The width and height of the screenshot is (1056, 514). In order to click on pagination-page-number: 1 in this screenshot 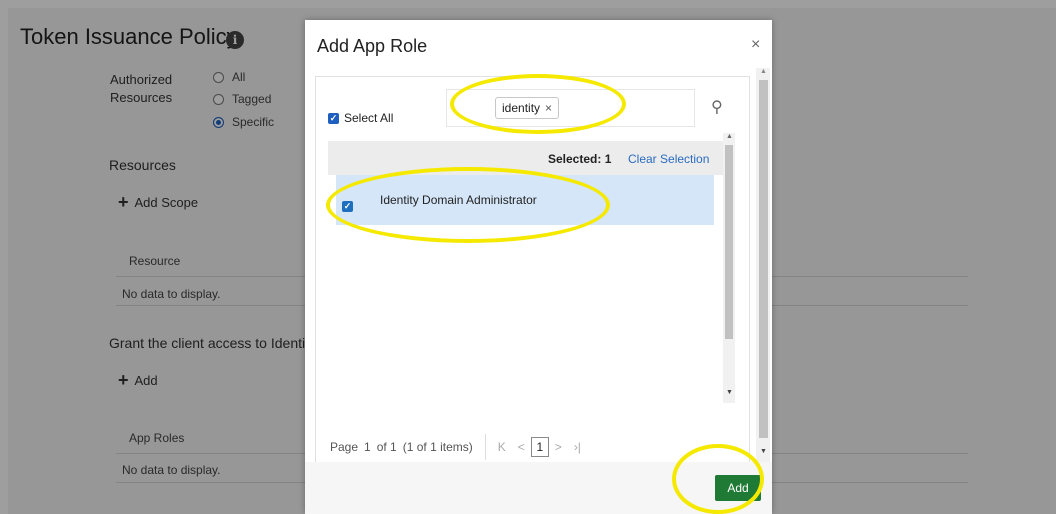, I will do `click(367, 447)`.